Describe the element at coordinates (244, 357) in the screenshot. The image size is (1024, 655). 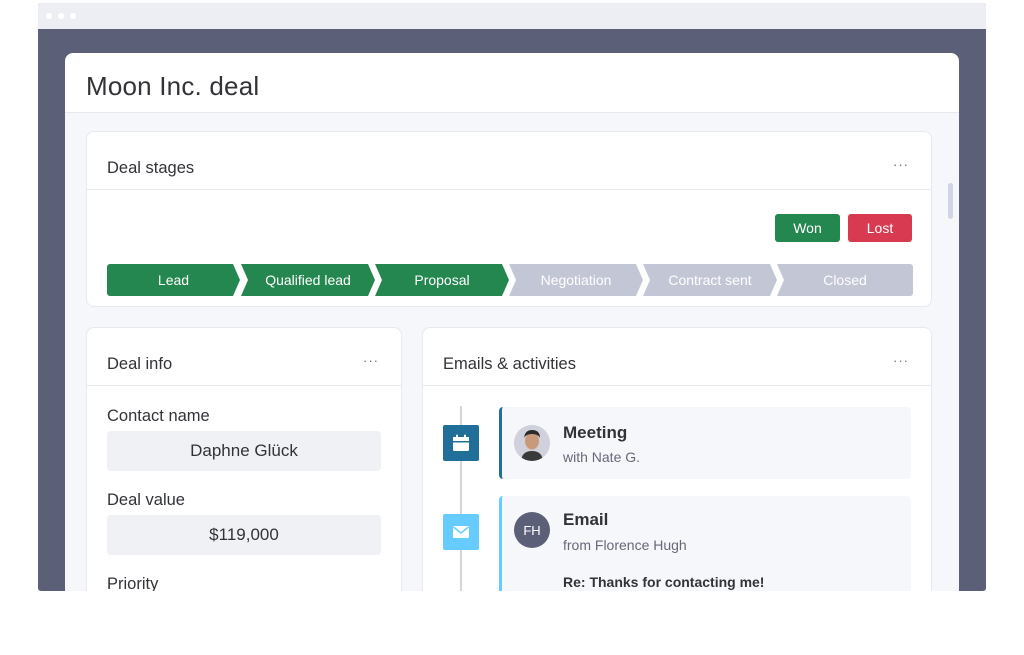
I see `card-header: Deal info ···` at that location.